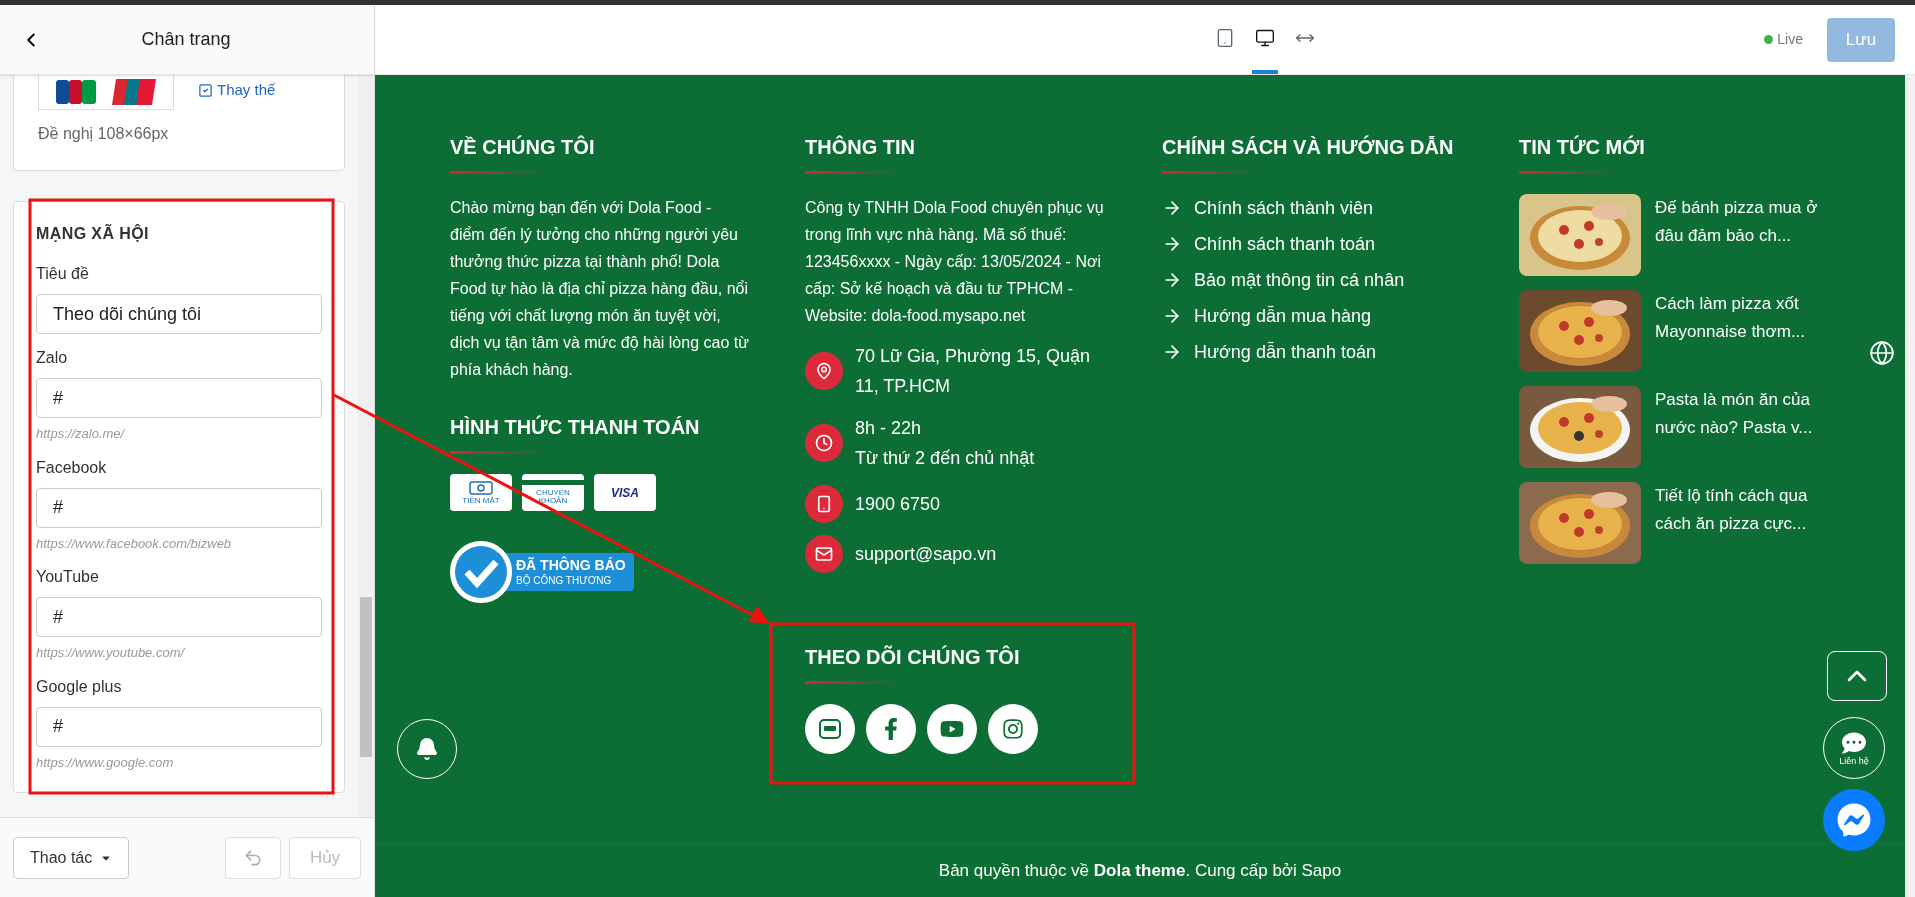  I want to click on payment-label: CHUYỂN KHOẢN, so click(553, 497).